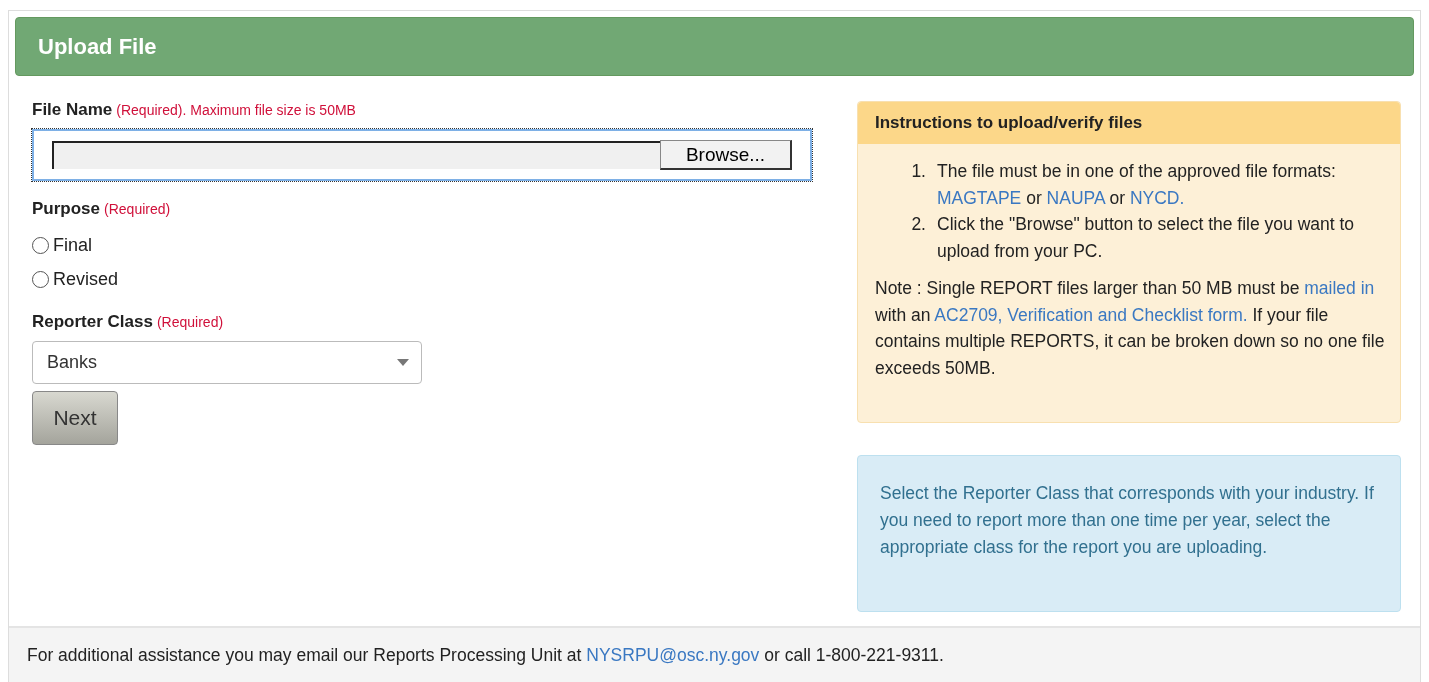 This screenshot has width=1429, height=682. What do you see at coordinates (1091, 314) in the screenshot?
I see `text-link: AC2709, Verification and Checklist form.` at bounding box center [1091, 314].